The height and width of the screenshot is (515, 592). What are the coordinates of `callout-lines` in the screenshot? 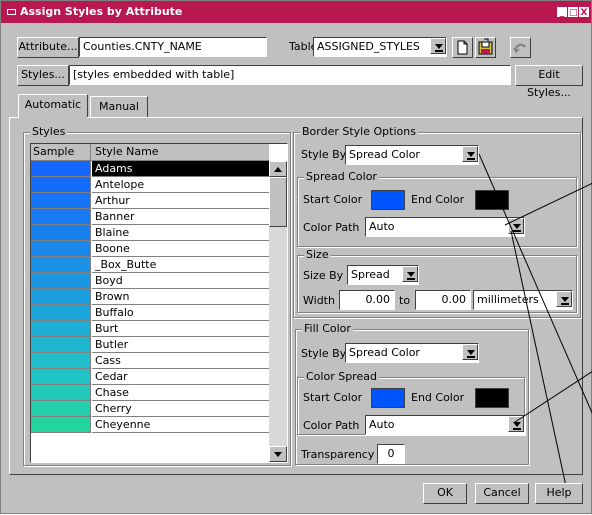 It's located at (535, 322).